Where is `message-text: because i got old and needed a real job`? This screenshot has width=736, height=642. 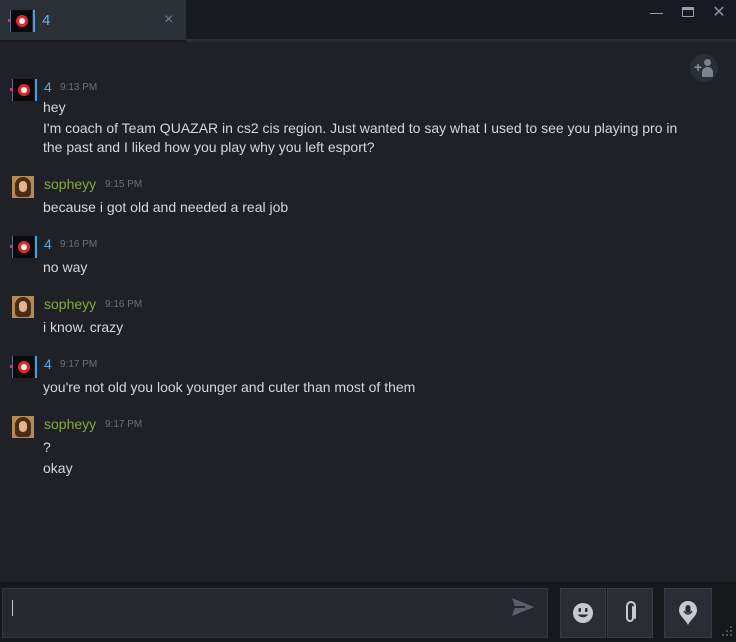
message-text: because i got old and needed a real job is located at coordinates (166, 207).